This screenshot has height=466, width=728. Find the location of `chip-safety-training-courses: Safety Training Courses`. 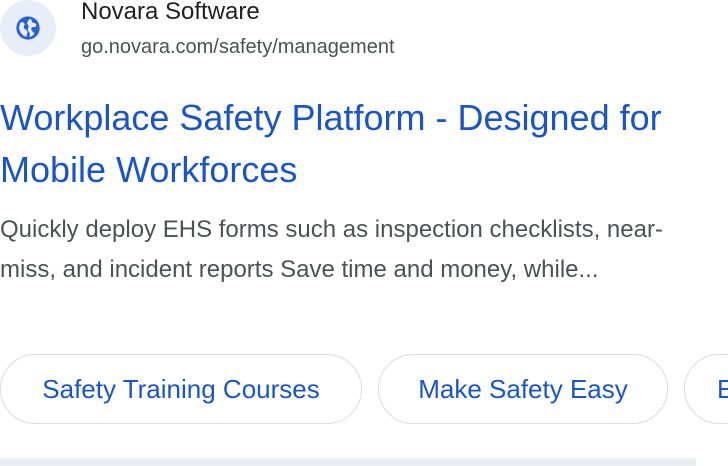

chip-safety-training-courses: Safety Training Courses is located at coordinates (181, 389).